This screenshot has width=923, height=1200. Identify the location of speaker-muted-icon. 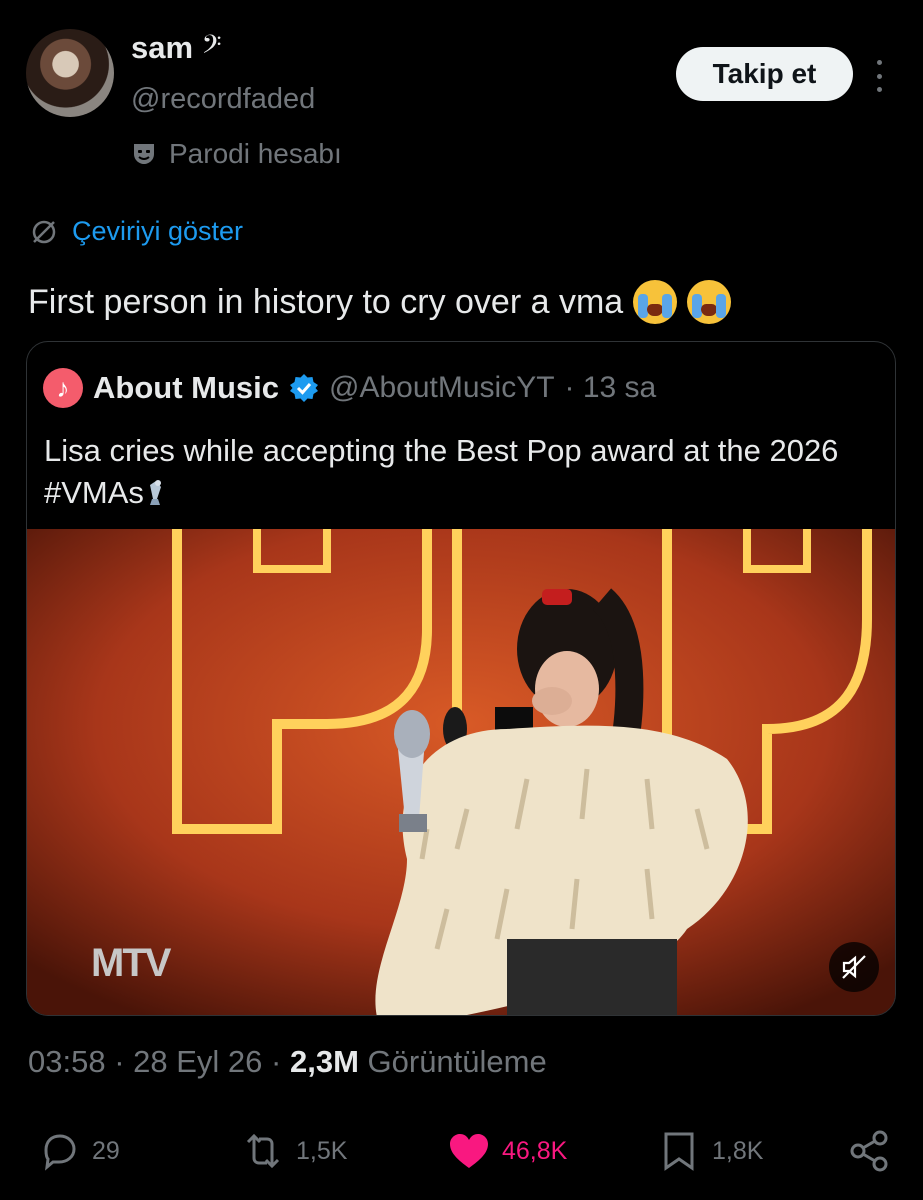
(854, 967).